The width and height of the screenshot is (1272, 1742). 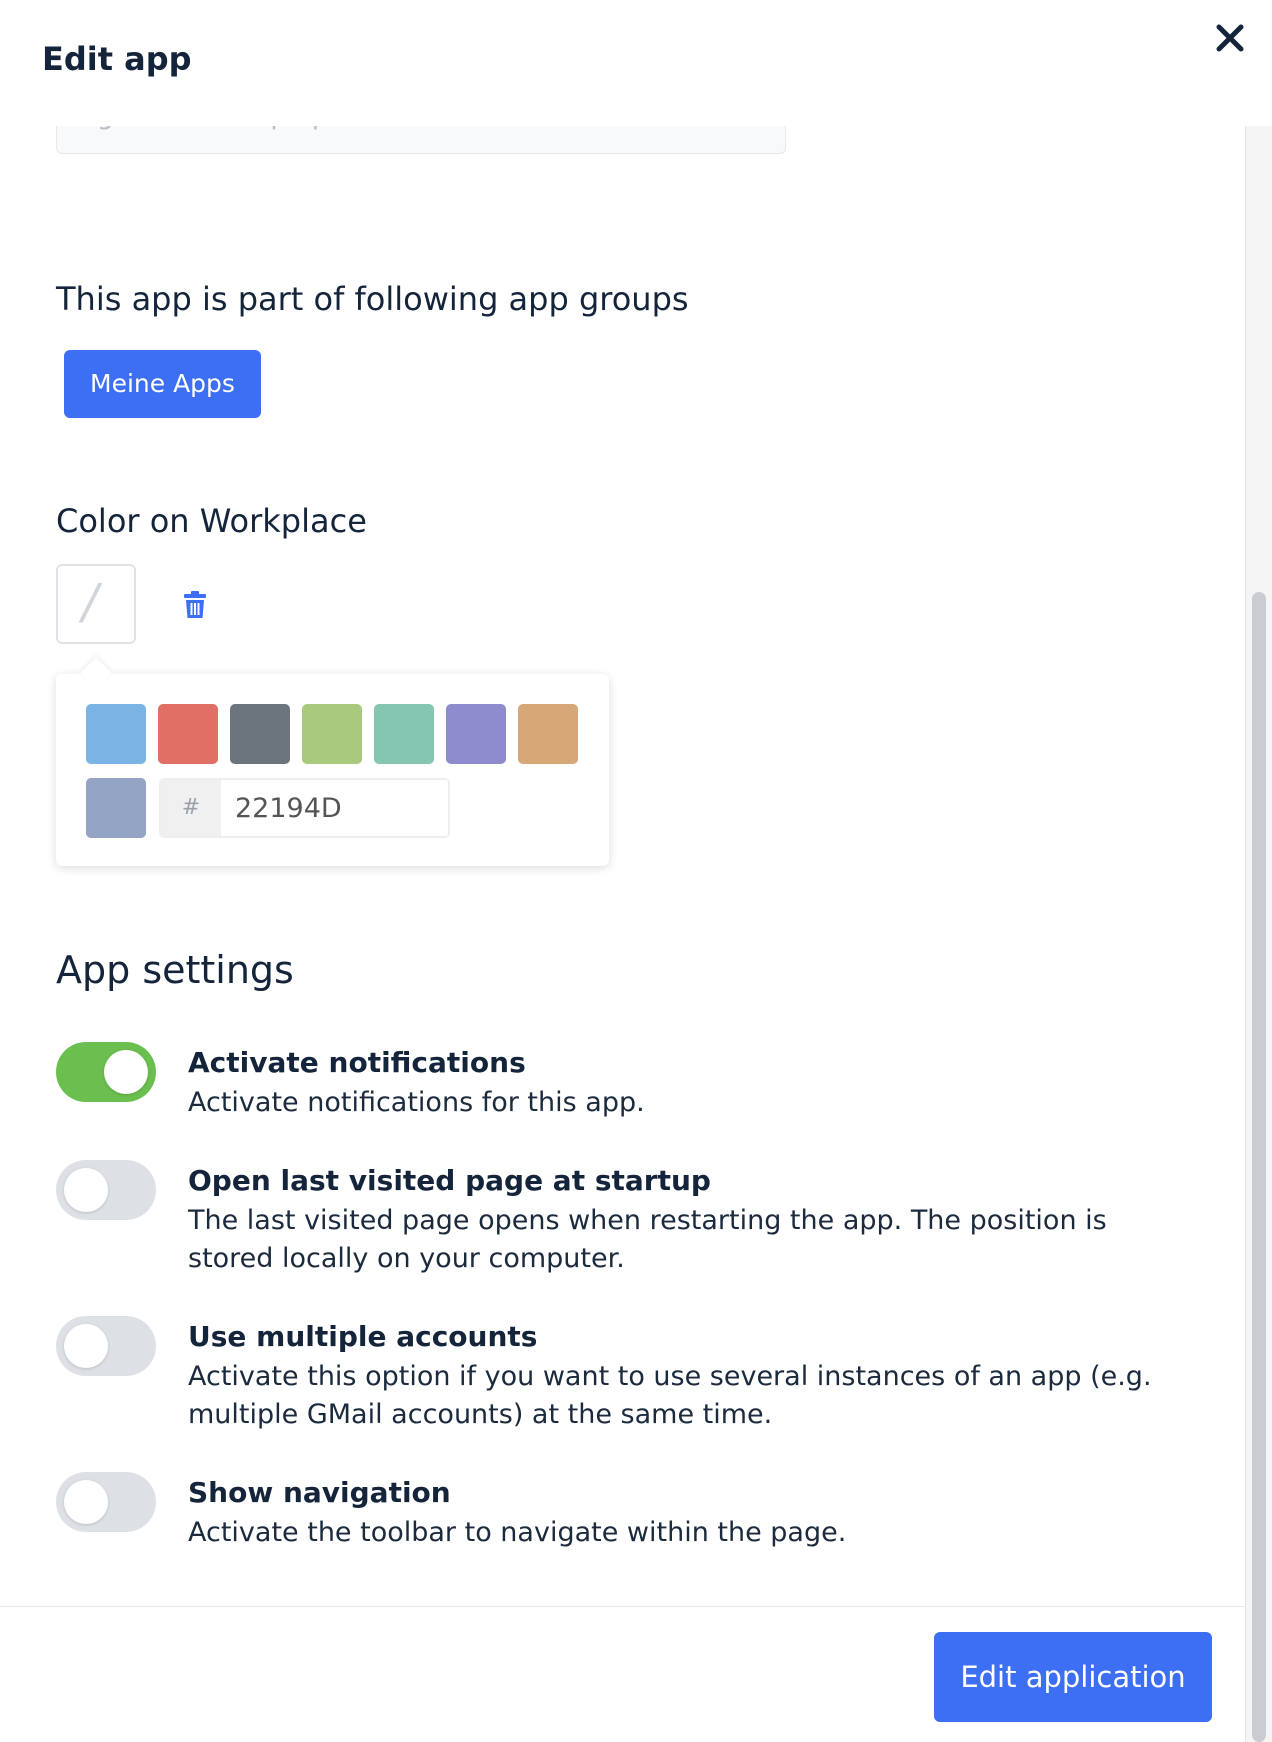 I want to click on notifications-toggle, so click(x=106, y=1072).